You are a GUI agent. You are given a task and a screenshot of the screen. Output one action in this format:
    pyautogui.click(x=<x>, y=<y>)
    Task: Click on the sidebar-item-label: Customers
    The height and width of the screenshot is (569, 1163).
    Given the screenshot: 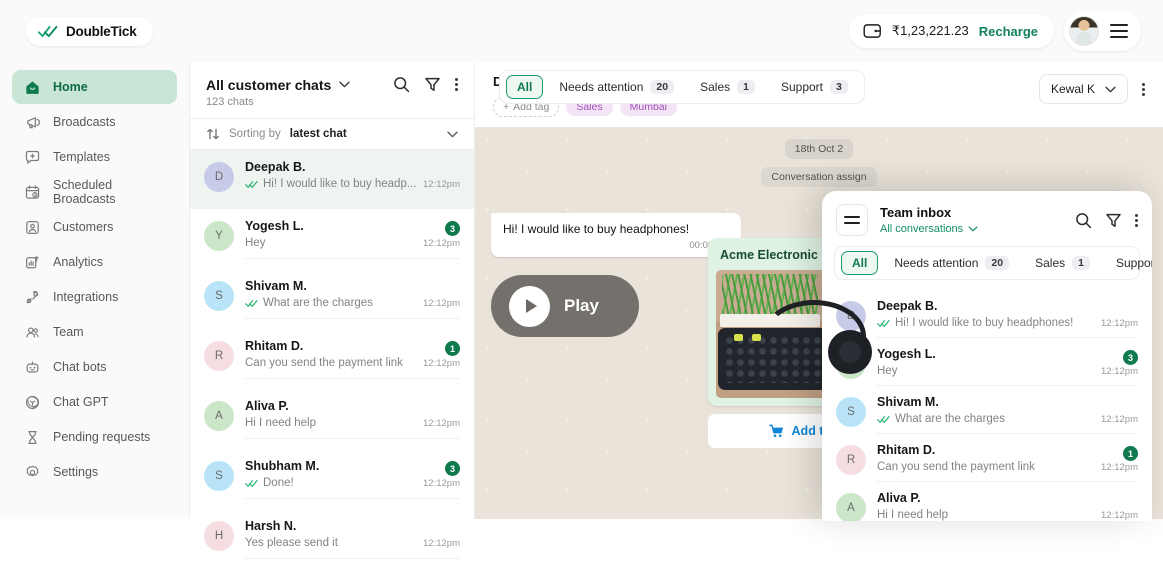 What is the action you would take?
    pyautogui.click(x=83, y=227)
    